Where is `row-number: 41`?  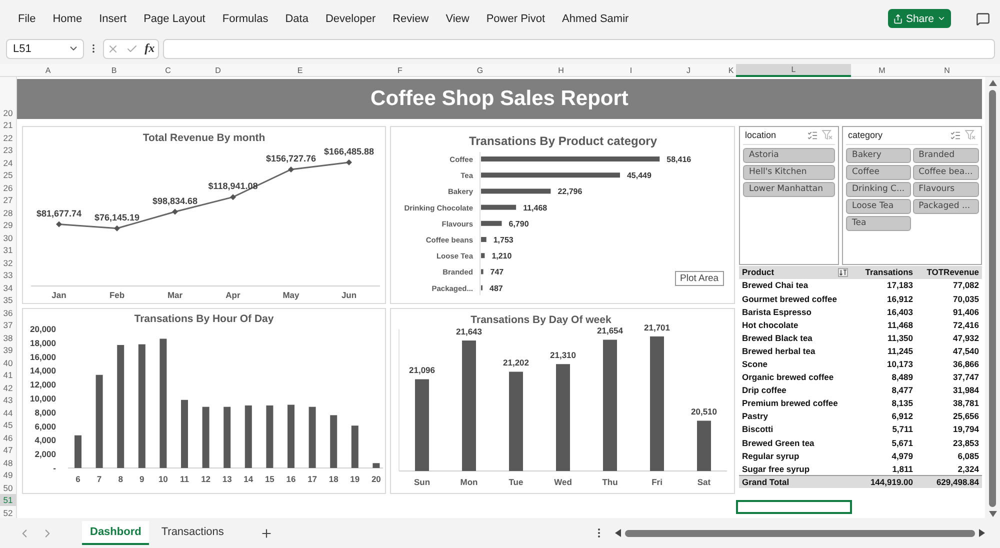 row-number: 41 is located at coordinates (8, 375).